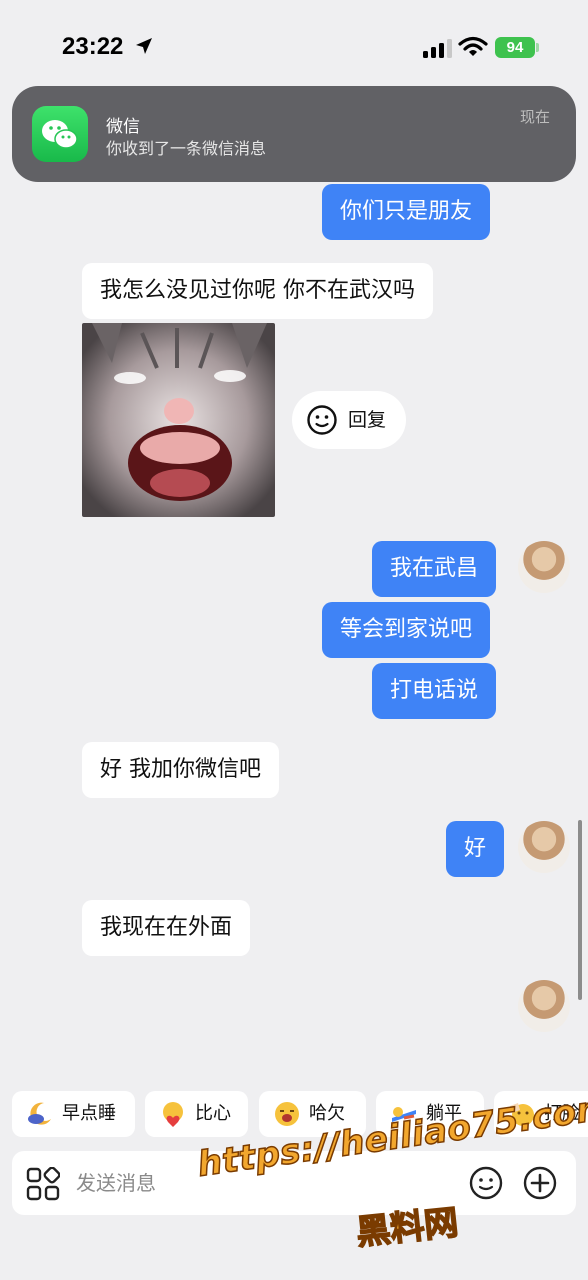 The image size is (588, 1280). I want to click on chip-label: 比心, so click(213, 1113).